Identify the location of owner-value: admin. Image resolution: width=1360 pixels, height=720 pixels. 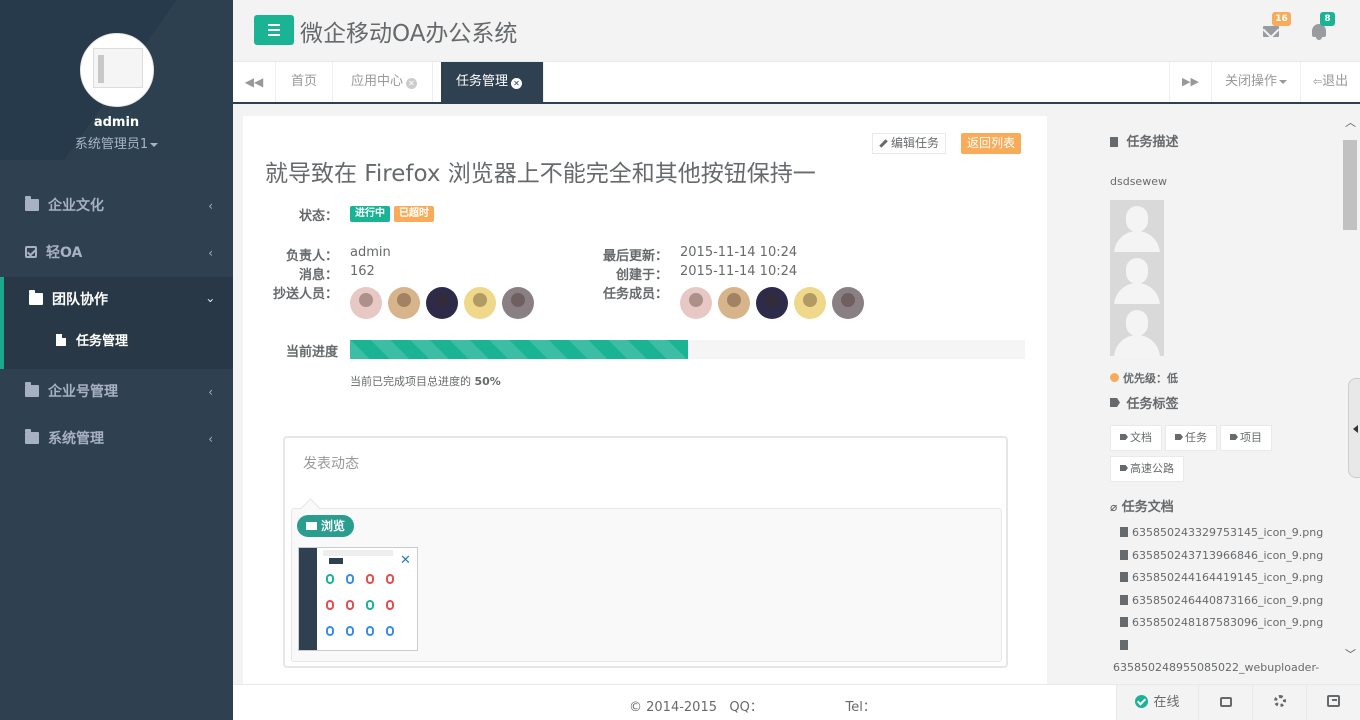
(370, 252).